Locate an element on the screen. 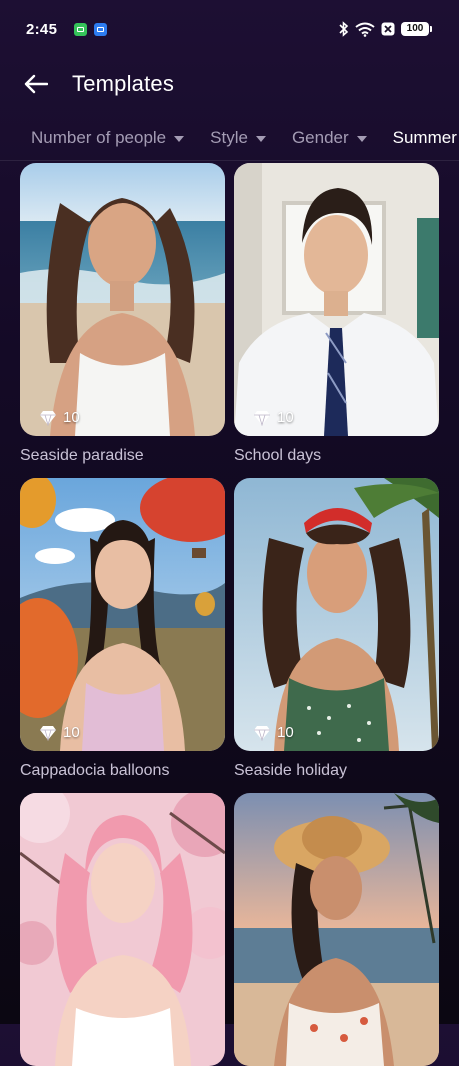  holiday-portrait-image is located at coordinates (336, 614).